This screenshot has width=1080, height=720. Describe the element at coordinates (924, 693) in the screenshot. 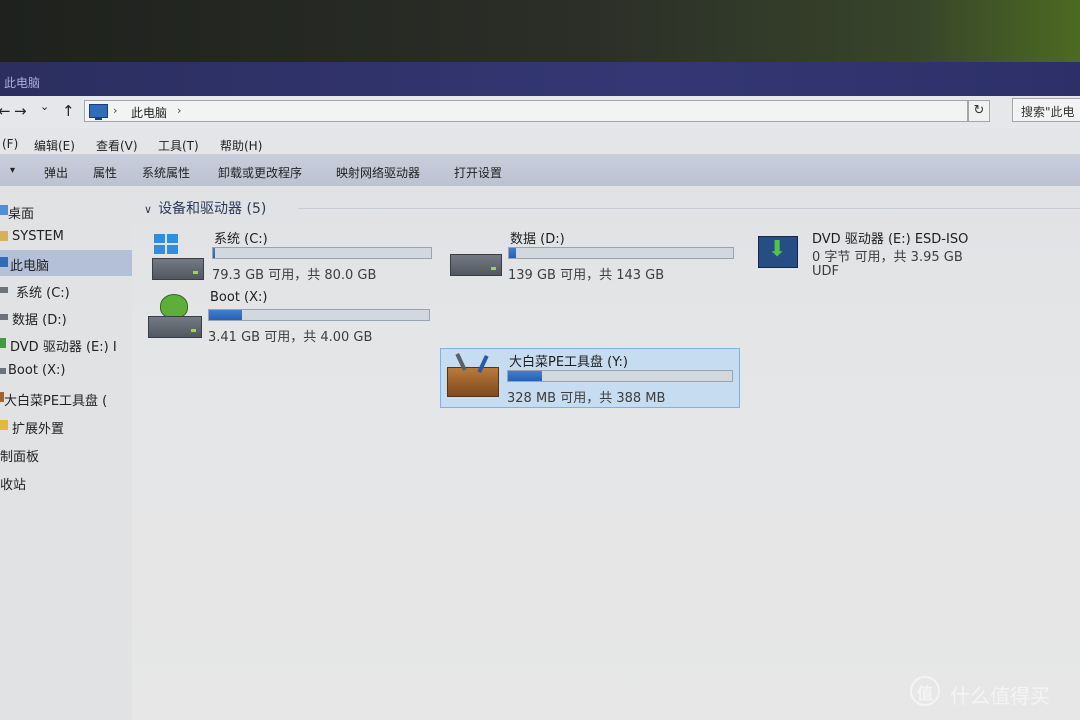

I see `watermark-logo-glyph: 值` at that location.